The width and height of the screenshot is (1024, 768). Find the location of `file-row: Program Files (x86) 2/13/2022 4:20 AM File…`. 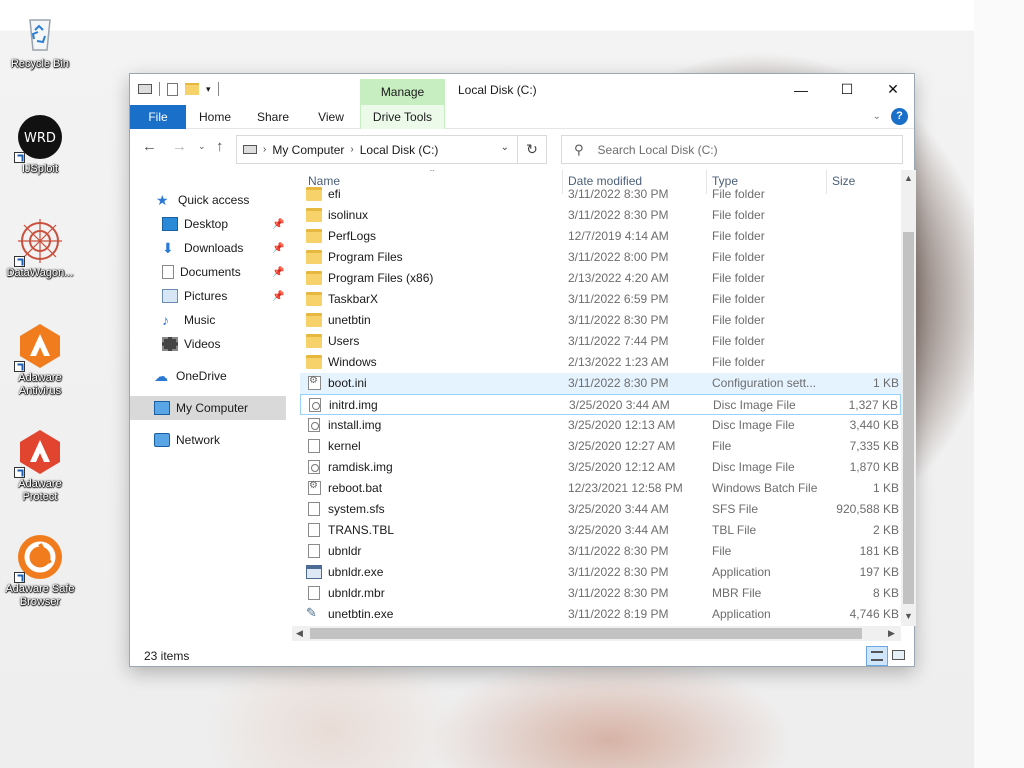

file-row: Program Files (x86) 2/13/2022 4:20 AM File… is located at coordinates (600, 278).